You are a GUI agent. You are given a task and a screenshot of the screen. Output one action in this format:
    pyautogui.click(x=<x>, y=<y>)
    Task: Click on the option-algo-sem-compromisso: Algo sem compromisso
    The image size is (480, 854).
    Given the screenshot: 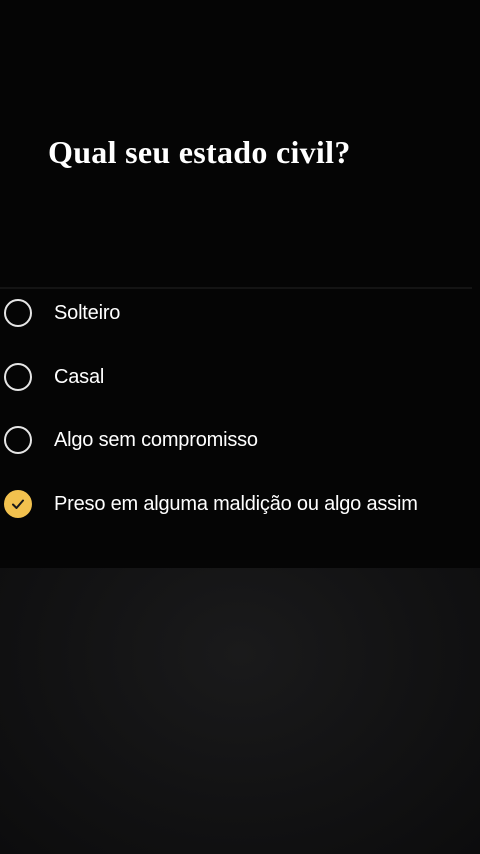 What is the action you would take?
    pyautogui.click(x=240, y=440)
    